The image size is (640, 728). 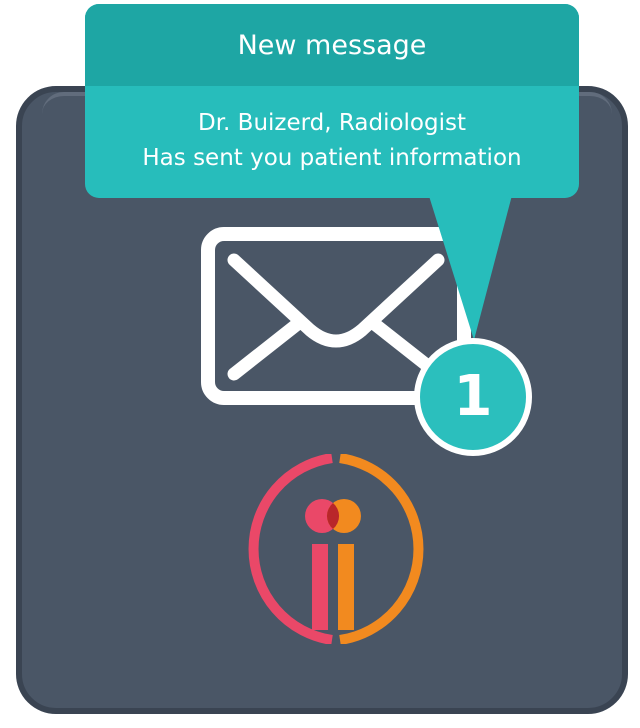 What do you see at coordinates (332, 45) in the screenshot?
I see `notification-title: New message` at bounding box center [332, 45].